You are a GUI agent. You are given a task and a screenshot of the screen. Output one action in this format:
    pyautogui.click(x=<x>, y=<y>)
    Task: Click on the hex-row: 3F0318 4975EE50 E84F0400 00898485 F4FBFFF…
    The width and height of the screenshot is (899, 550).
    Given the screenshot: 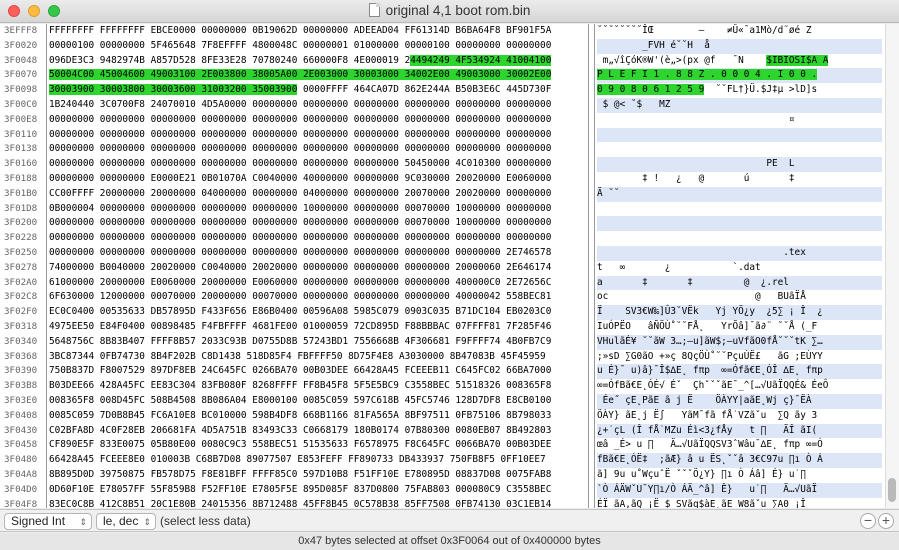 What is the action you would take?
    pyautogui.click(x=449, y=327)
    